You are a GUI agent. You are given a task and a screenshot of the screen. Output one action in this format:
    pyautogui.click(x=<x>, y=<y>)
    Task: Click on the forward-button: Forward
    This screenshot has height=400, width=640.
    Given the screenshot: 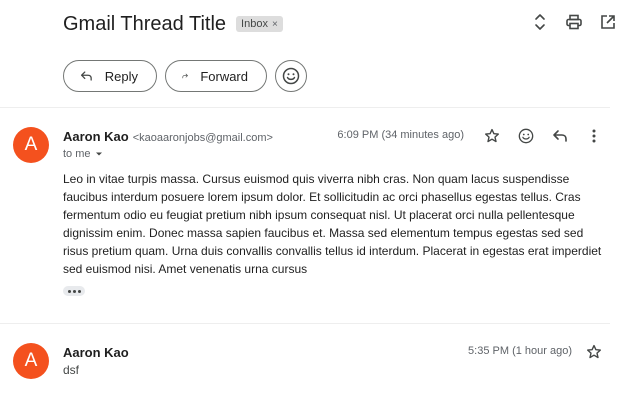 What is the action you would take?
    pyautogui.click(x=216, y=76)
    